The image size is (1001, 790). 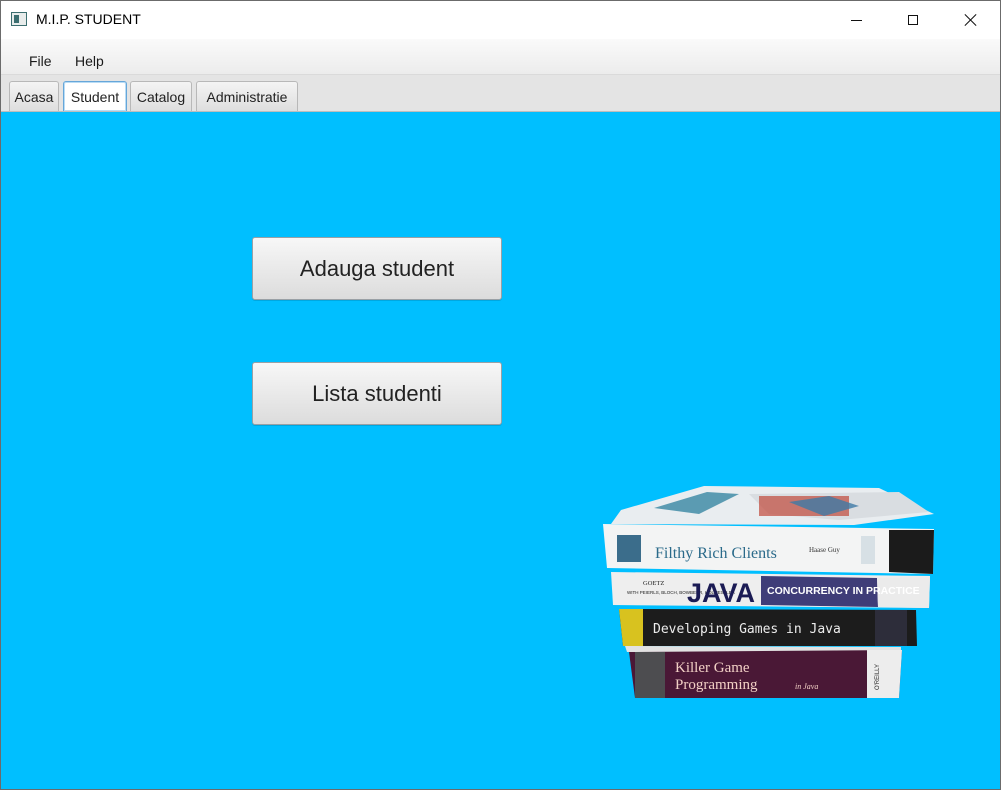 What do you see at coordinates (161, 96) in the screenshot?
I see `tab-catalog: Catalog` at bounding box center [161, 96].